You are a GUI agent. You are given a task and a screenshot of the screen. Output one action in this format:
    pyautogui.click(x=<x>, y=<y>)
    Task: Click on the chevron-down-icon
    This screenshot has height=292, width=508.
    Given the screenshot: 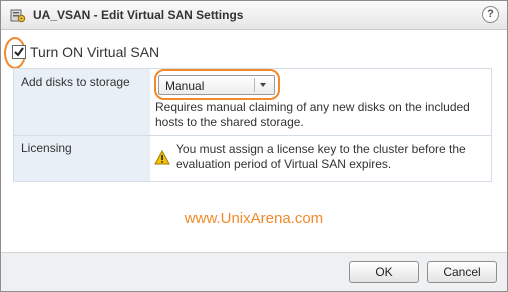 What is the action you would take?
    pyautogui.click(x=263, y=85)
    